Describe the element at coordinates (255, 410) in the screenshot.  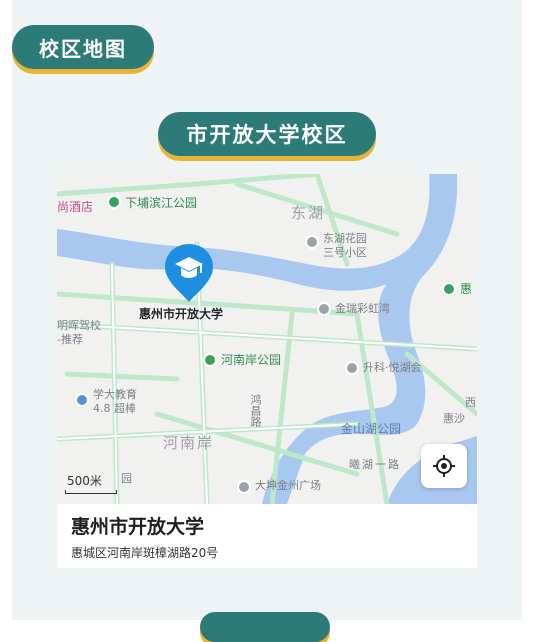
I see `map-label-hongchang-road: 鸿昌路` at that location.